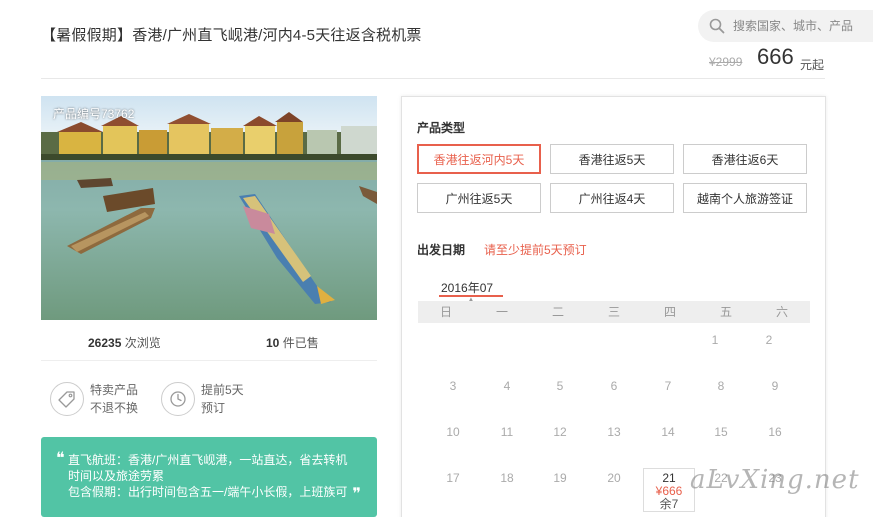 This screenshot has width=873, height=517. Describe the element at coordinates (721, 432) in the screenshot. I see `calendar-day: 15` at that location.